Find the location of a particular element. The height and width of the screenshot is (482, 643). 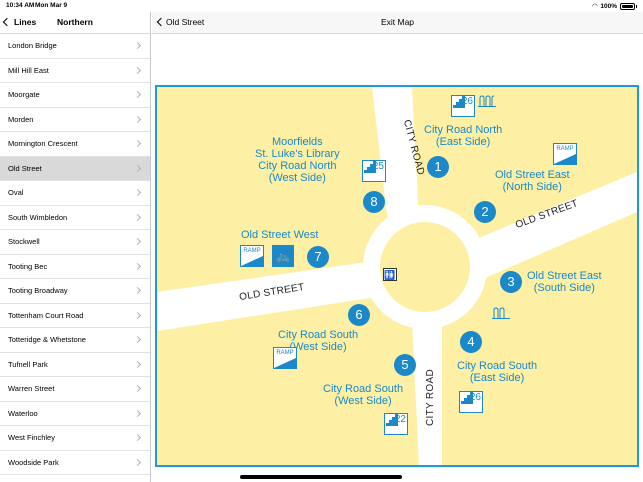

old-street-back-button: Old Street is located at coordinates (180, 22).